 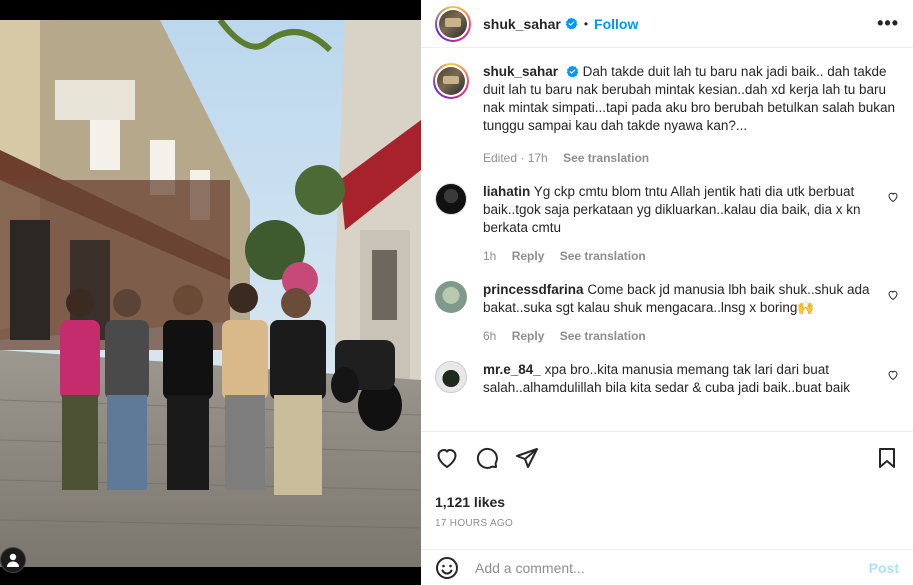 I want to click on post-header: shuk_sahar • Follow •••, so click(x=667, y=24).